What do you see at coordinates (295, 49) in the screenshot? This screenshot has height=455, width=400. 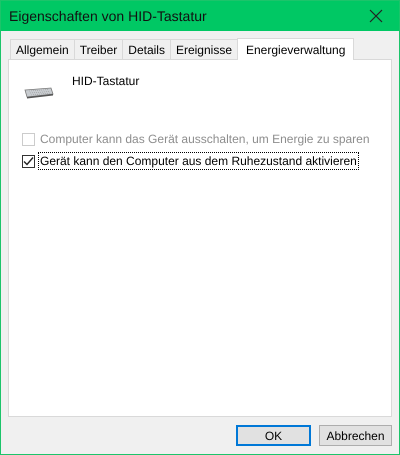 I see `tab: Energieverwaltung` at bounding box center [295, 49].